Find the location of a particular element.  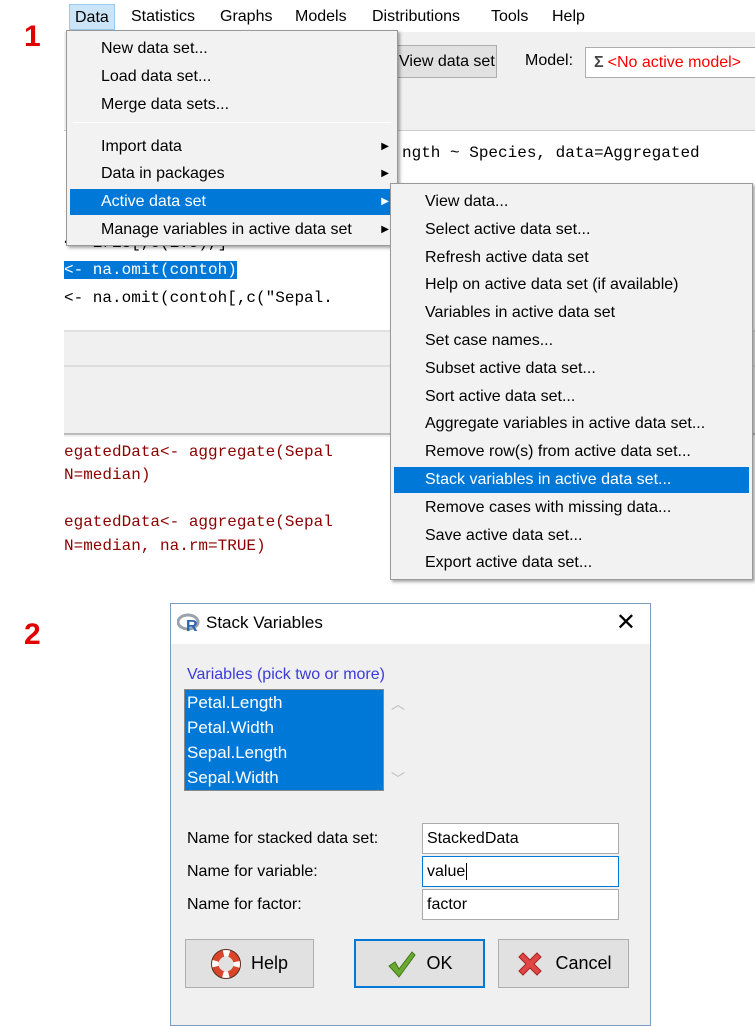

menu-tools: Tools is located at coordinates (509, 17).